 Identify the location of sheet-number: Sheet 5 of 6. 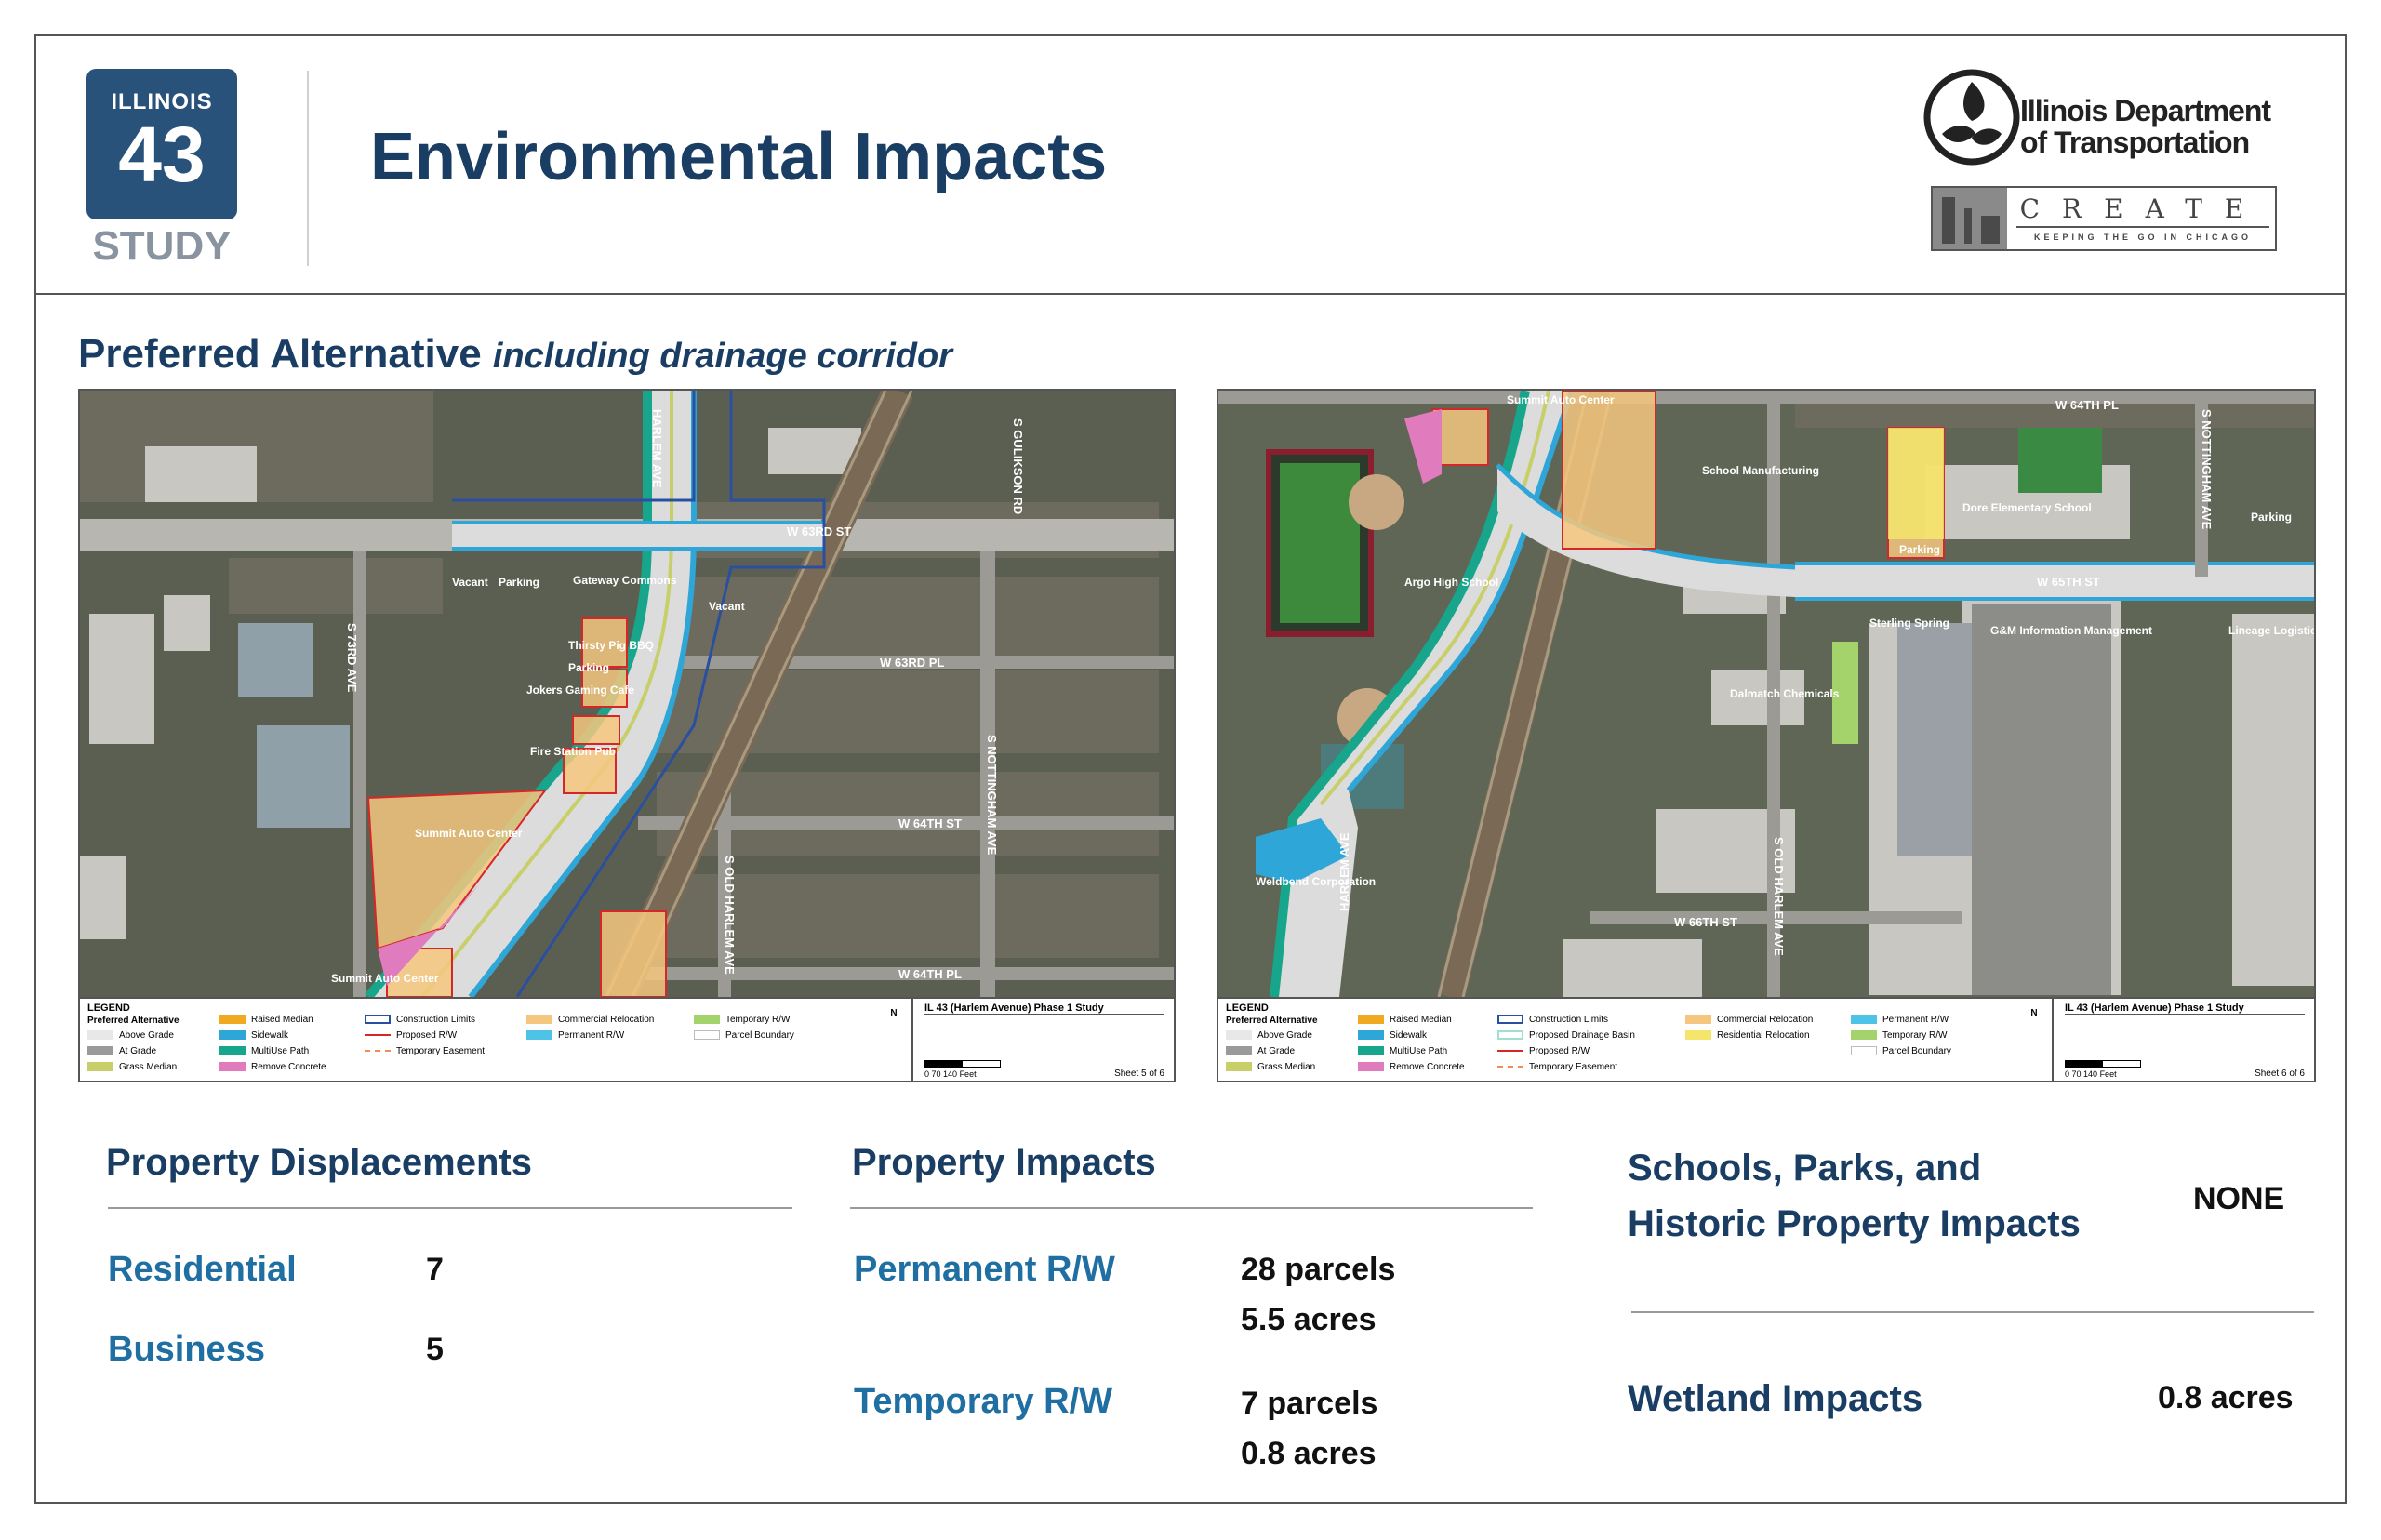
(1139, 1074).